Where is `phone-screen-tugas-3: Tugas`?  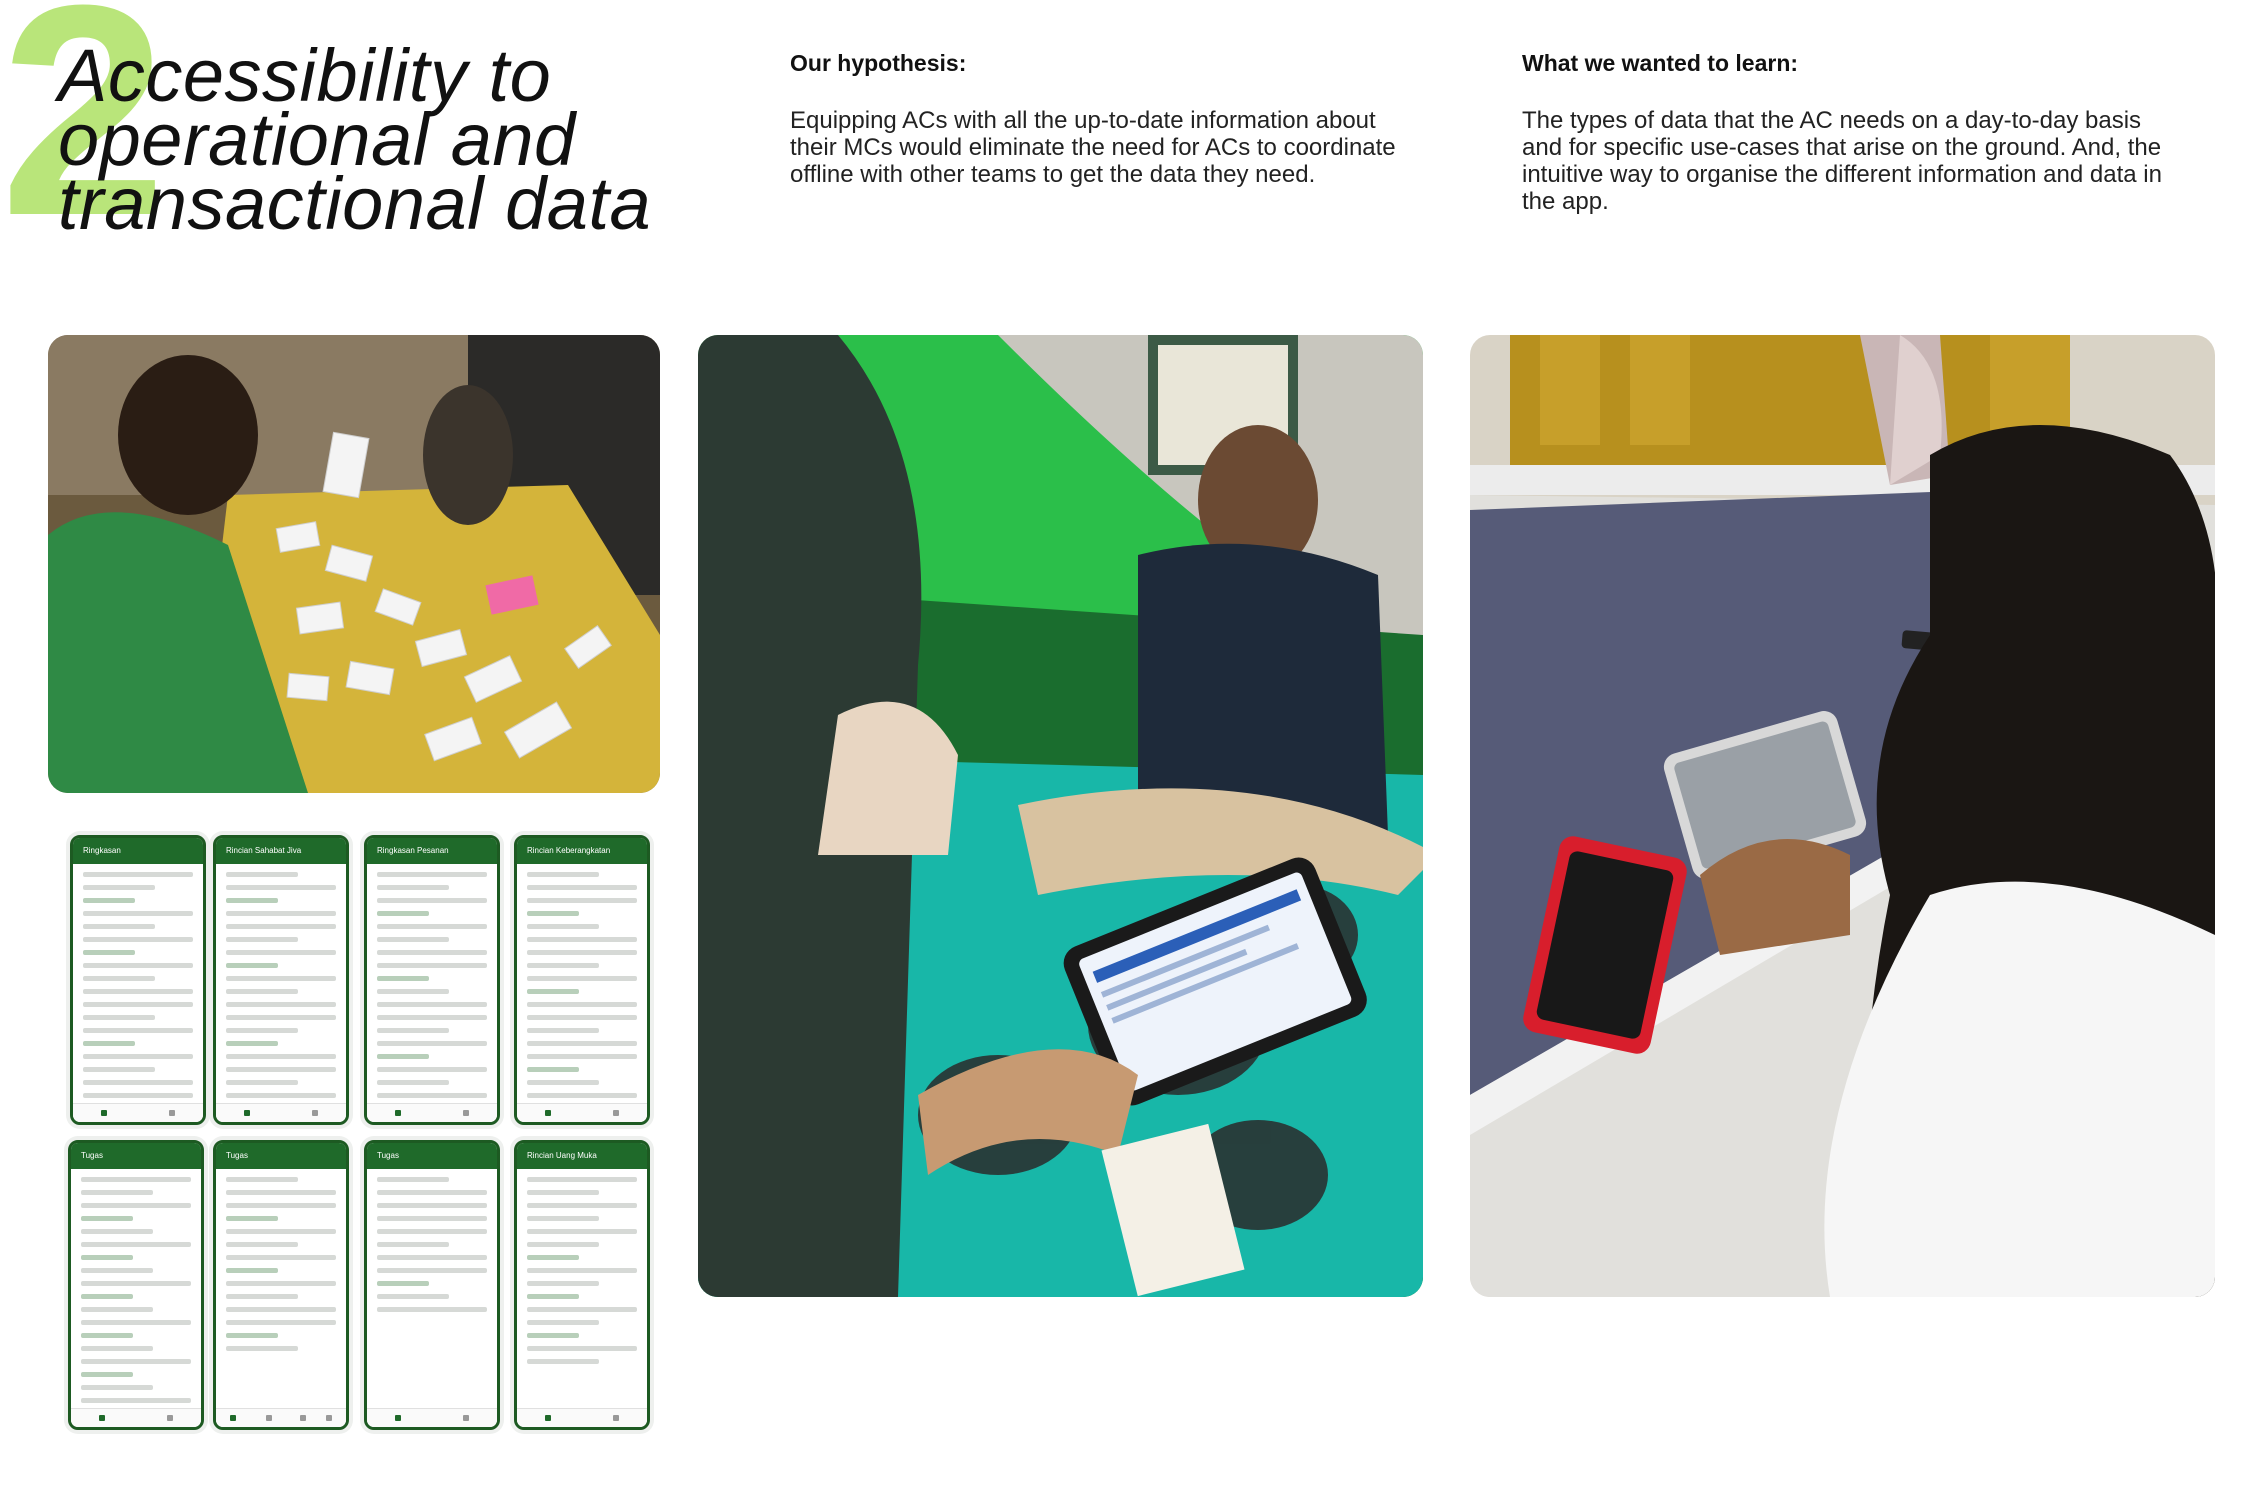 phone-screen-tugas-3: Tugas is located at coordinates (432, 1285).